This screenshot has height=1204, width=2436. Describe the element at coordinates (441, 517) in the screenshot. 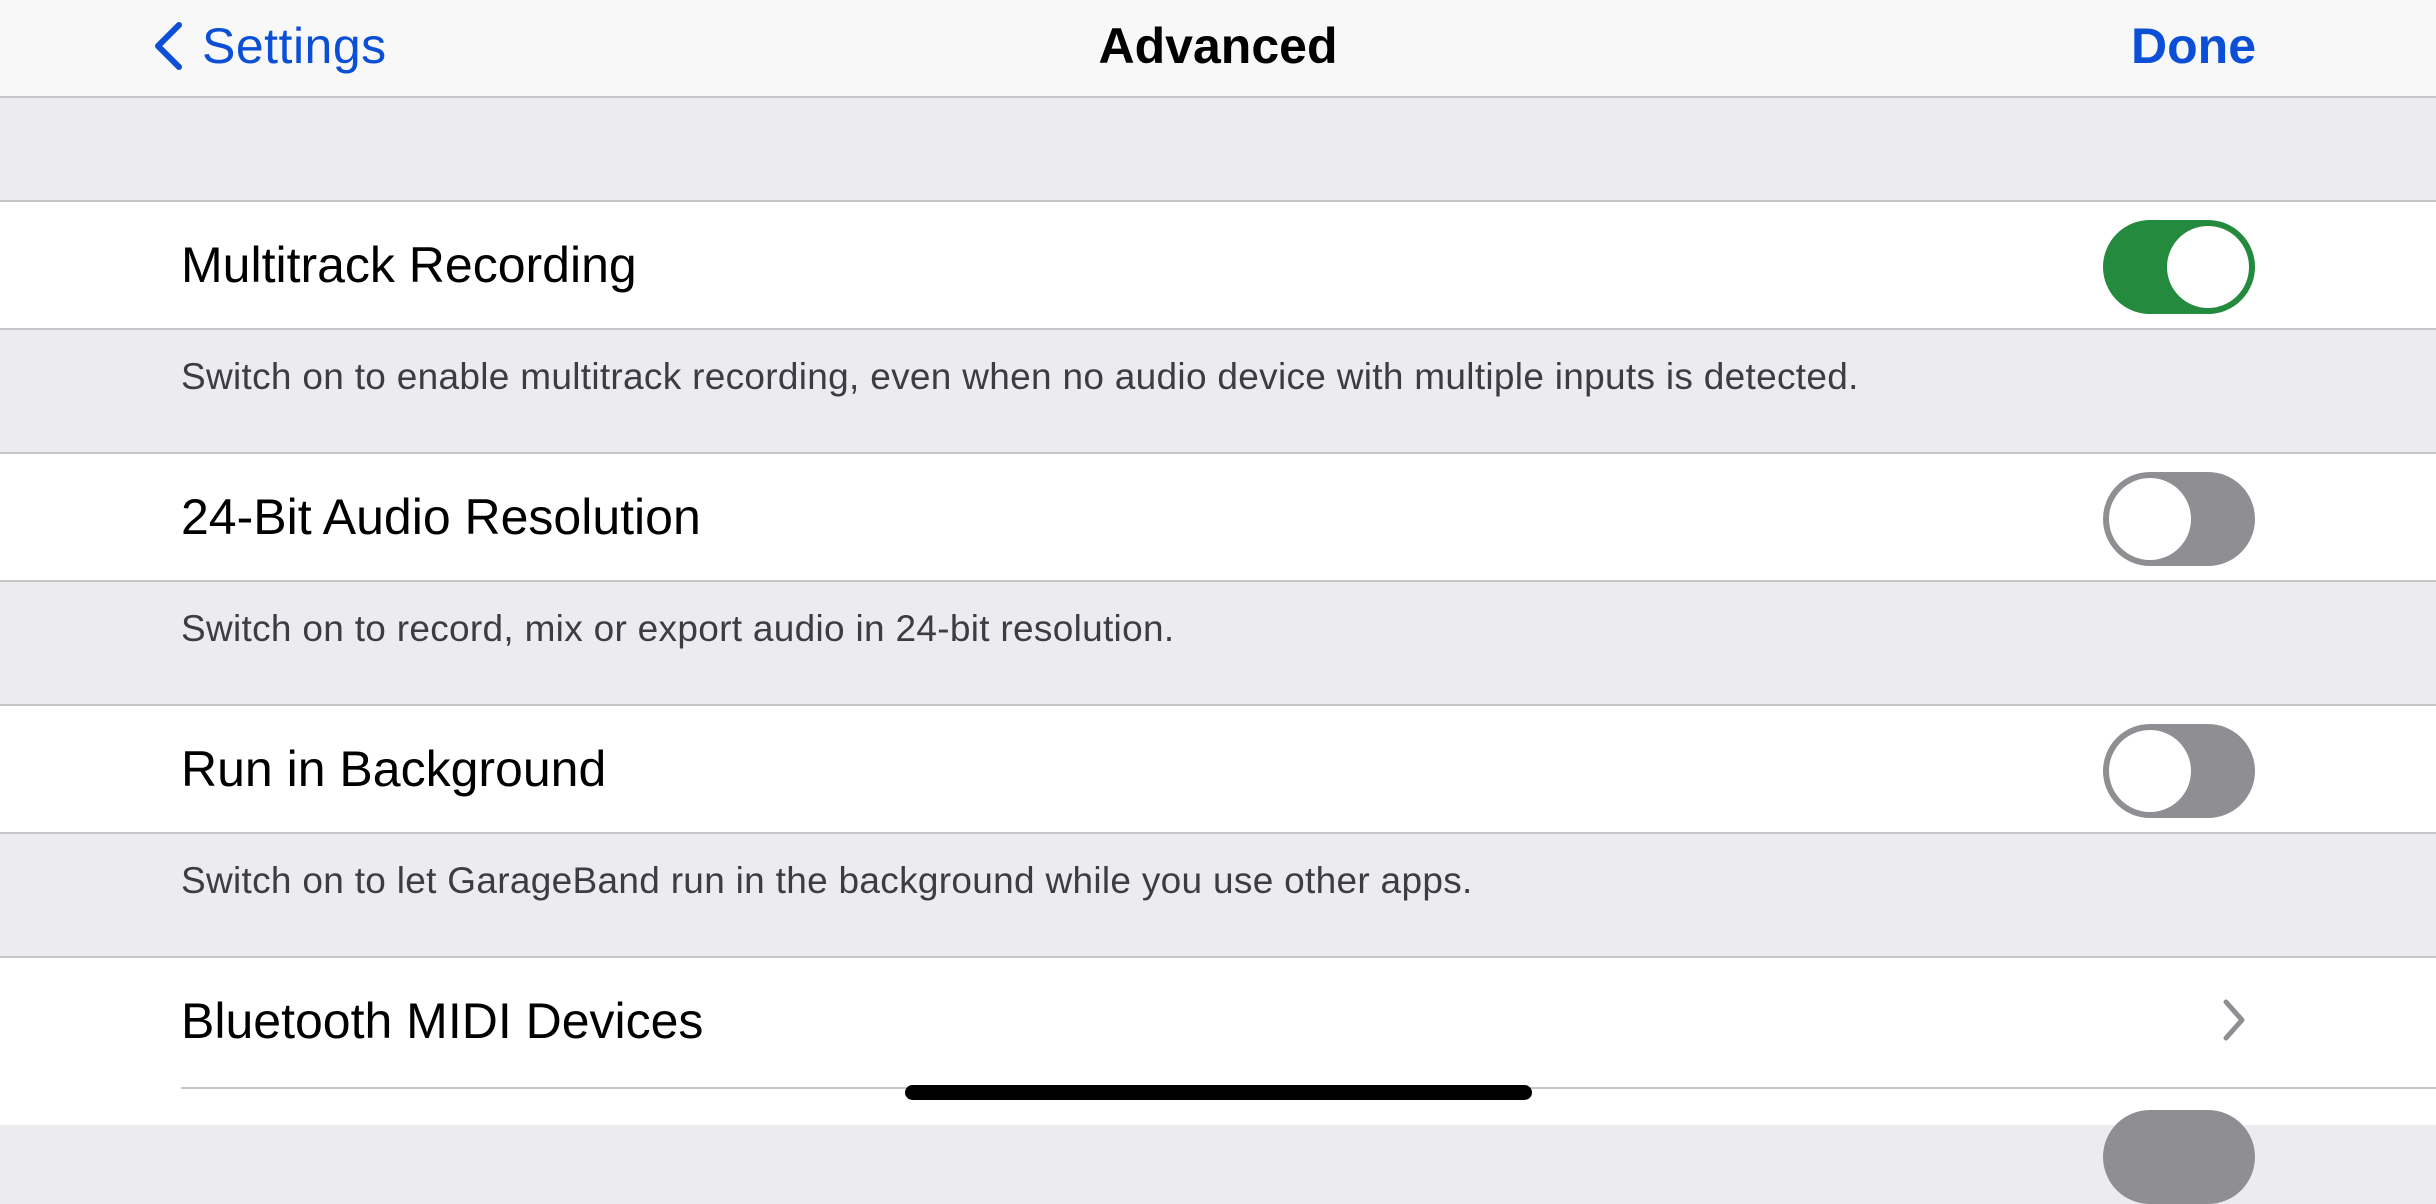

I see `setting-label: 24-Bit Audio Resolution` at that location.